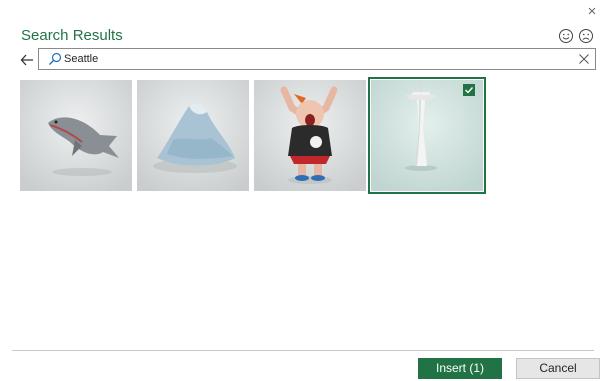 This screenshot has height=381, width=600. I want to click on mountain-image, so click(193, 135).